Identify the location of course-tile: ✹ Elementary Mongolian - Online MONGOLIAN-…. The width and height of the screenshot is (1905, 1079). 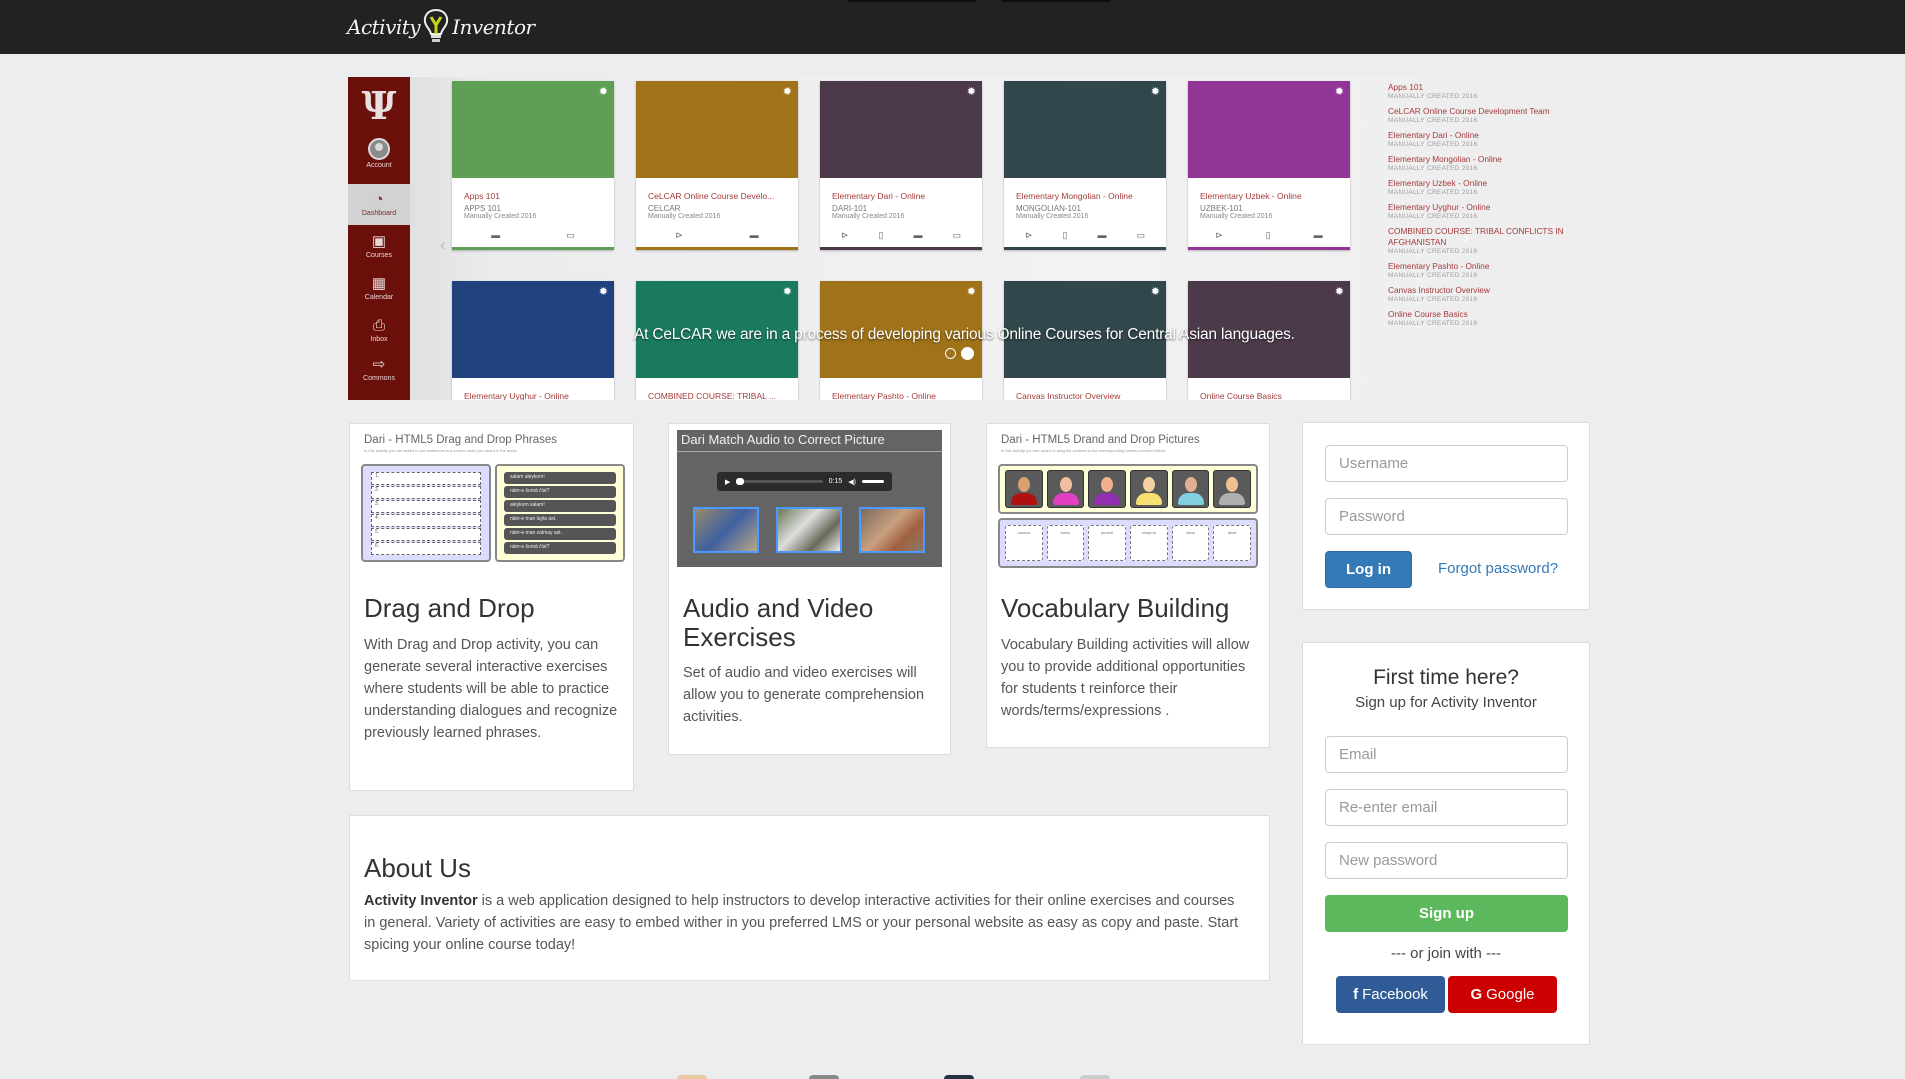
(1085, 165).